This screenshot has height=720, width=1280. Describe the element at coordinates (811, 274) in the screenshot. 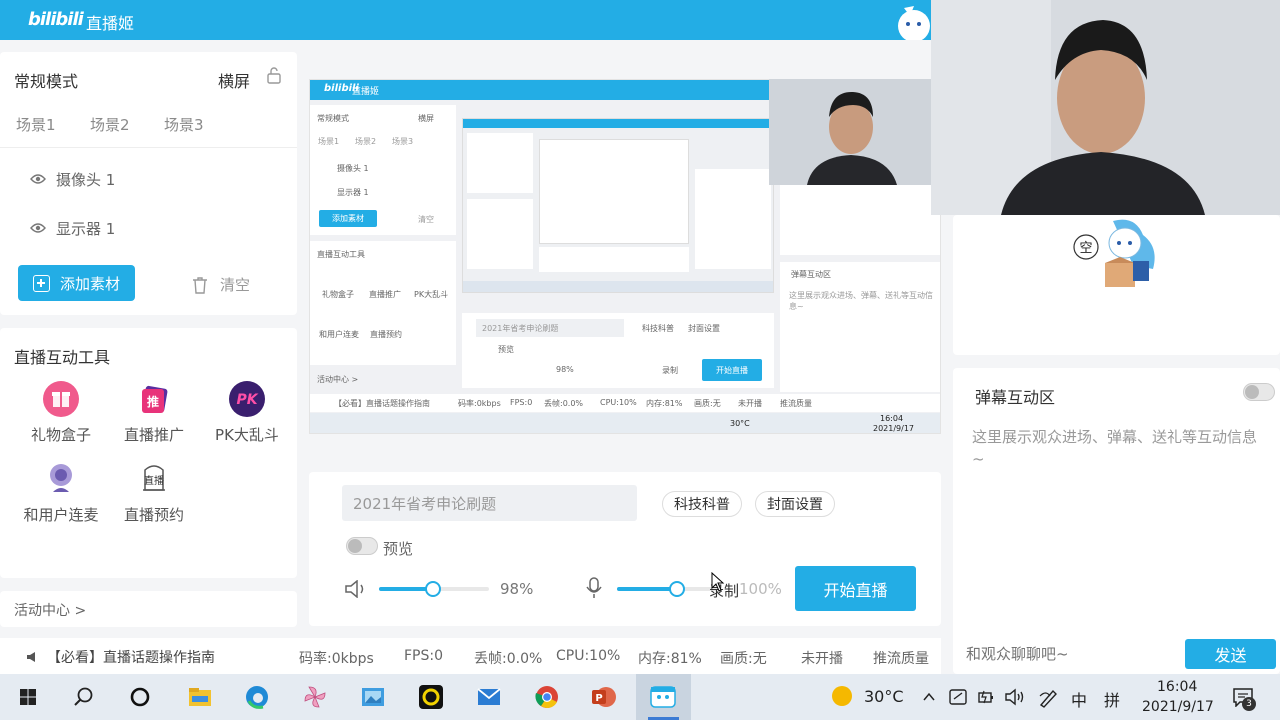

I see `preview-danmaku-title: 弹幕互动区` at that location.